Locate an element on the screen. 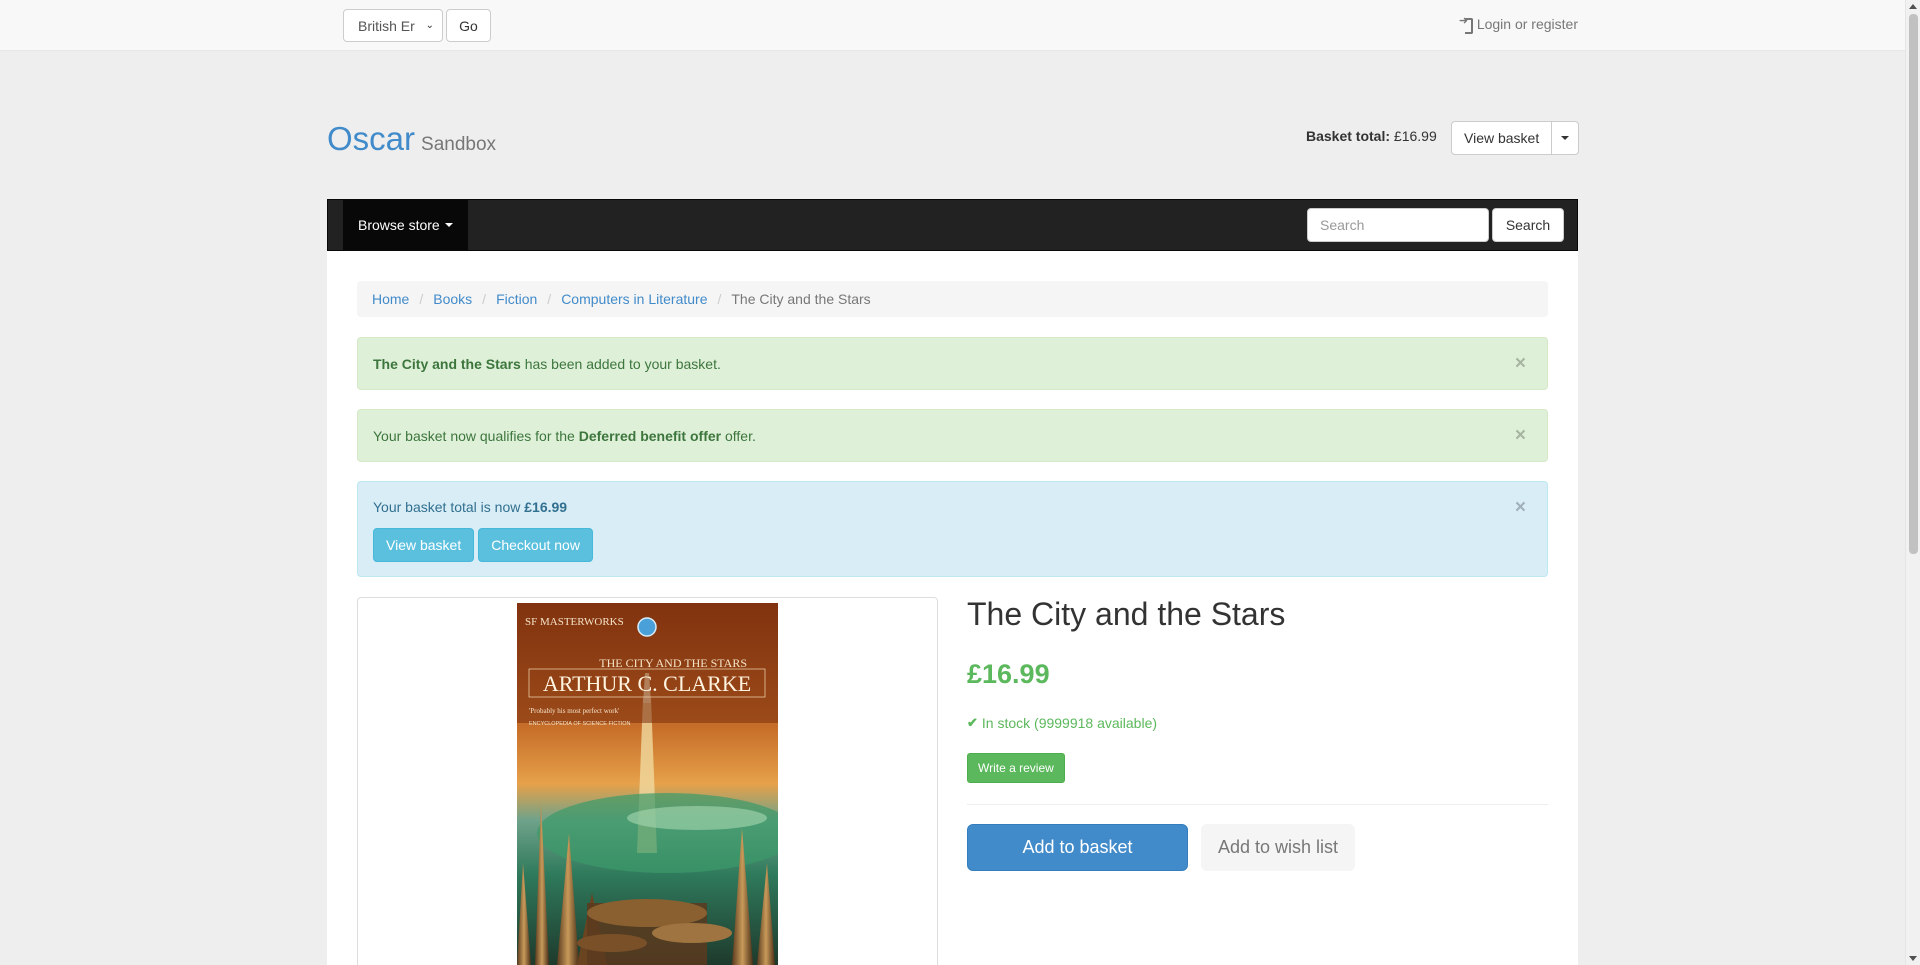 The image size is (1920, 965). language-select: British Er ⌄ is located at coordinates (393, 25).